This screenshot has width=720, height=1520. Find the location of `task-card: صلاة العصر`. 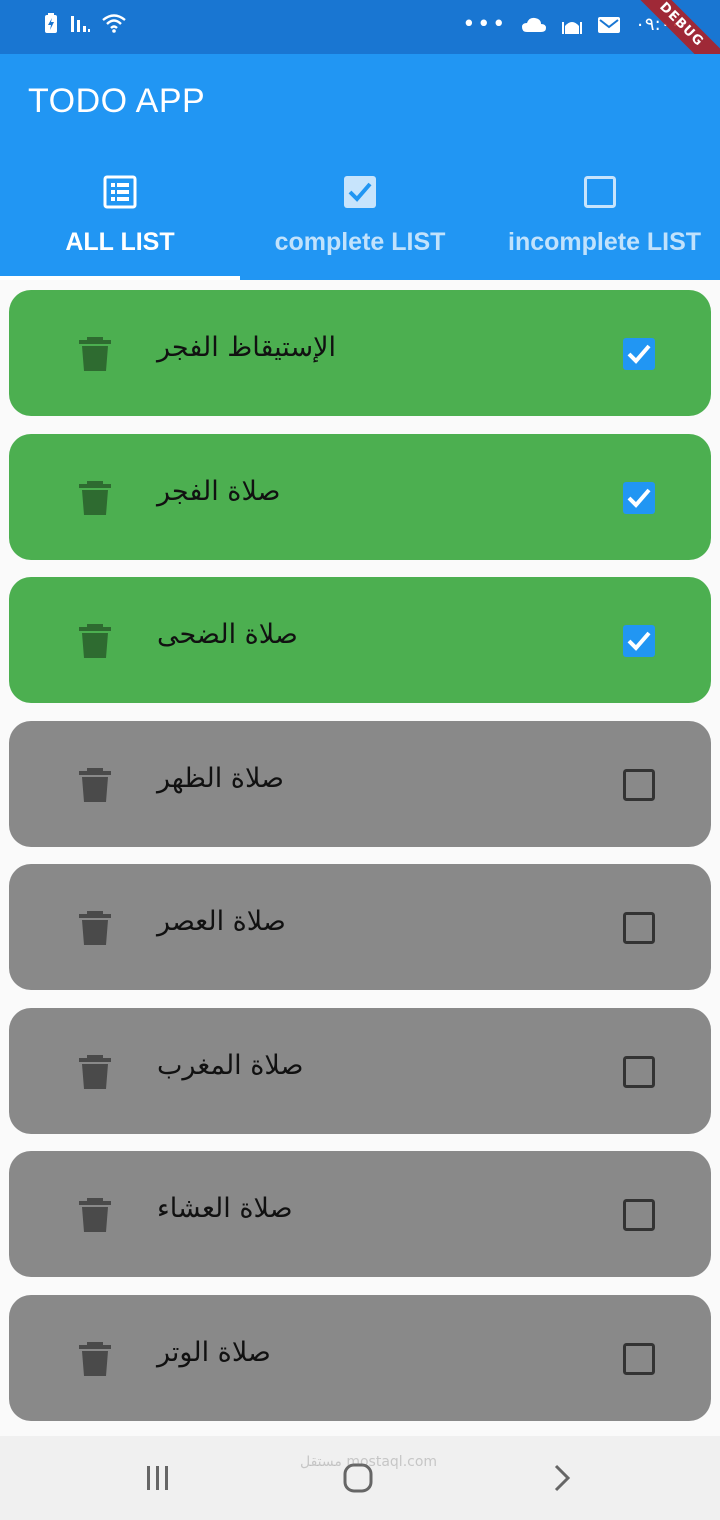

task-card: صلاة العصر is located at coordinates (360, 927).